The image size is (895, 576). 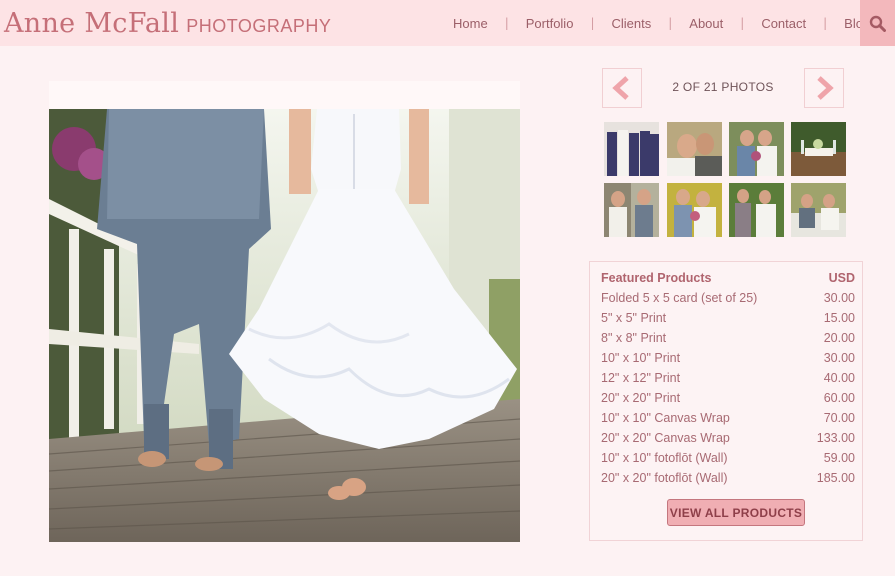 I want to click on product-name: Folded 5 x 5 card (set of 25), so click(x=679, y=298).